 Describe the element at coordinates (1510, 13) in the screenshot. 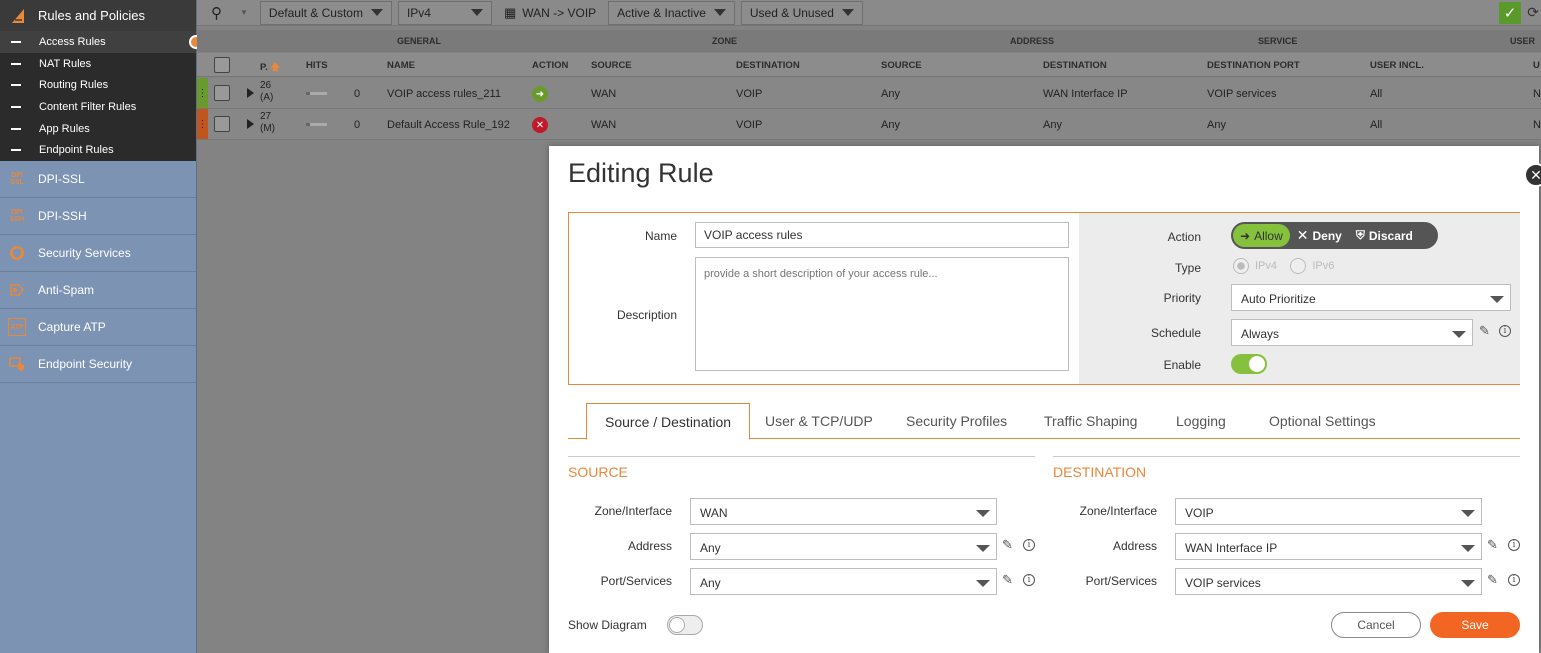

I see `apply-check-button: ✓` at that location.